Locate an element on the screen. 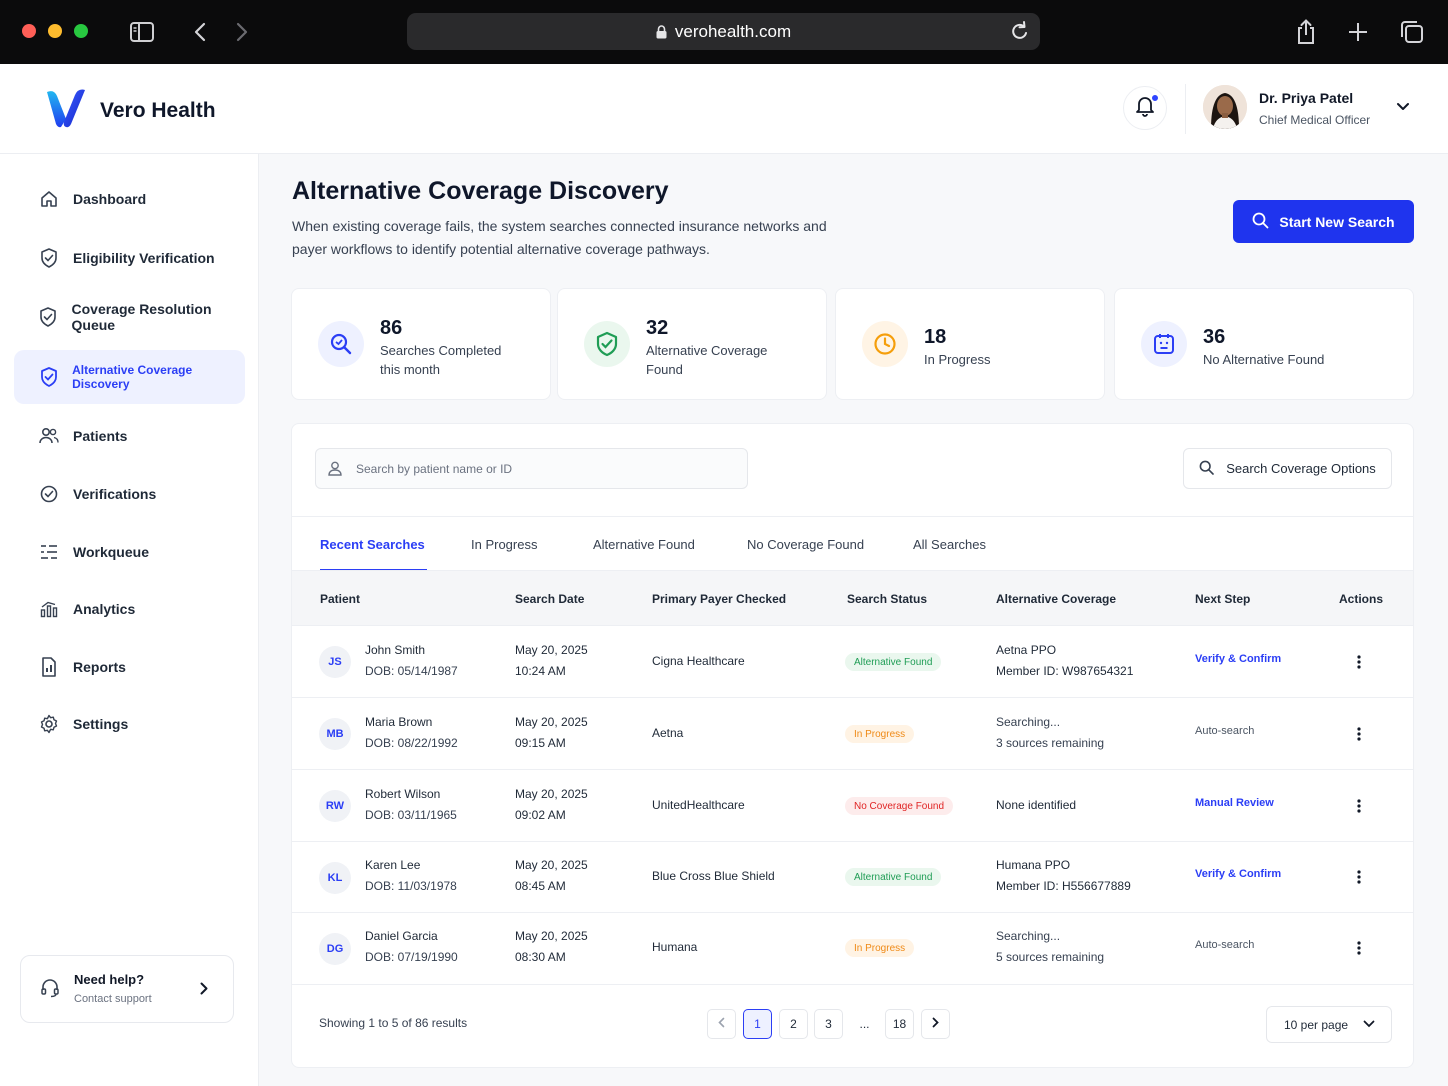  payer-name: UnitedHealthcare is located at coordinates (698, 805).